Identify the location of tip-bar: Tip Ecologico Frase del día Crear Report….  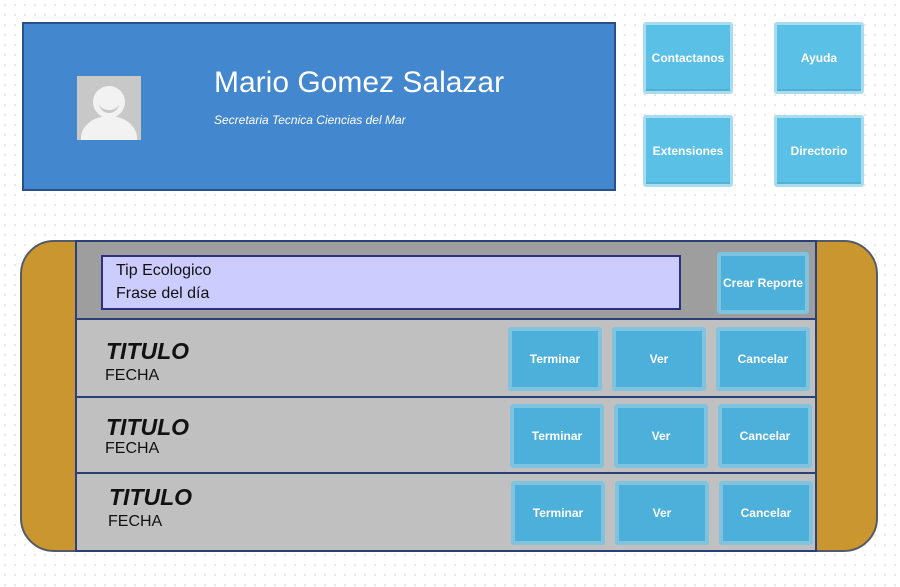
(446, 281).